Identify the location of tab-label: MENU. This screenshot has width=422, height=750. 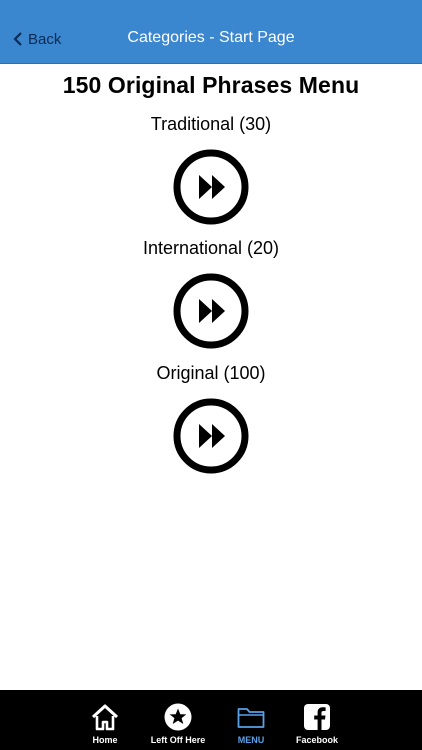
(251, 740).